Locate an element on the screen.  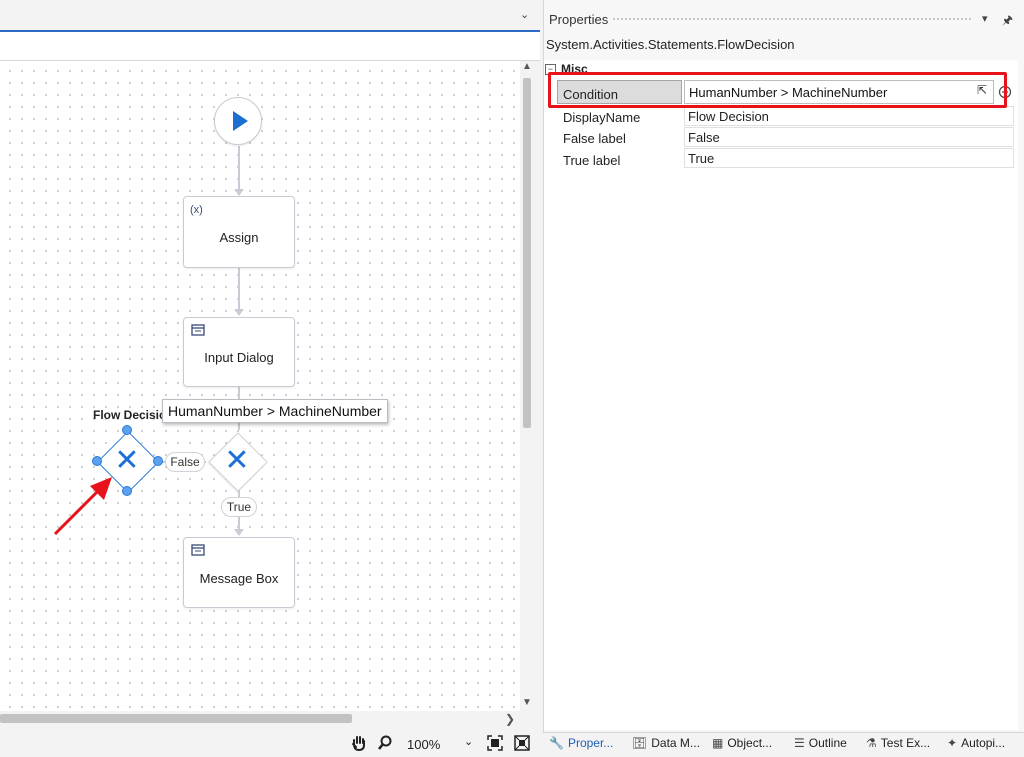
test-explorer-icon: ⚗ is located at coordinates (871, 743).